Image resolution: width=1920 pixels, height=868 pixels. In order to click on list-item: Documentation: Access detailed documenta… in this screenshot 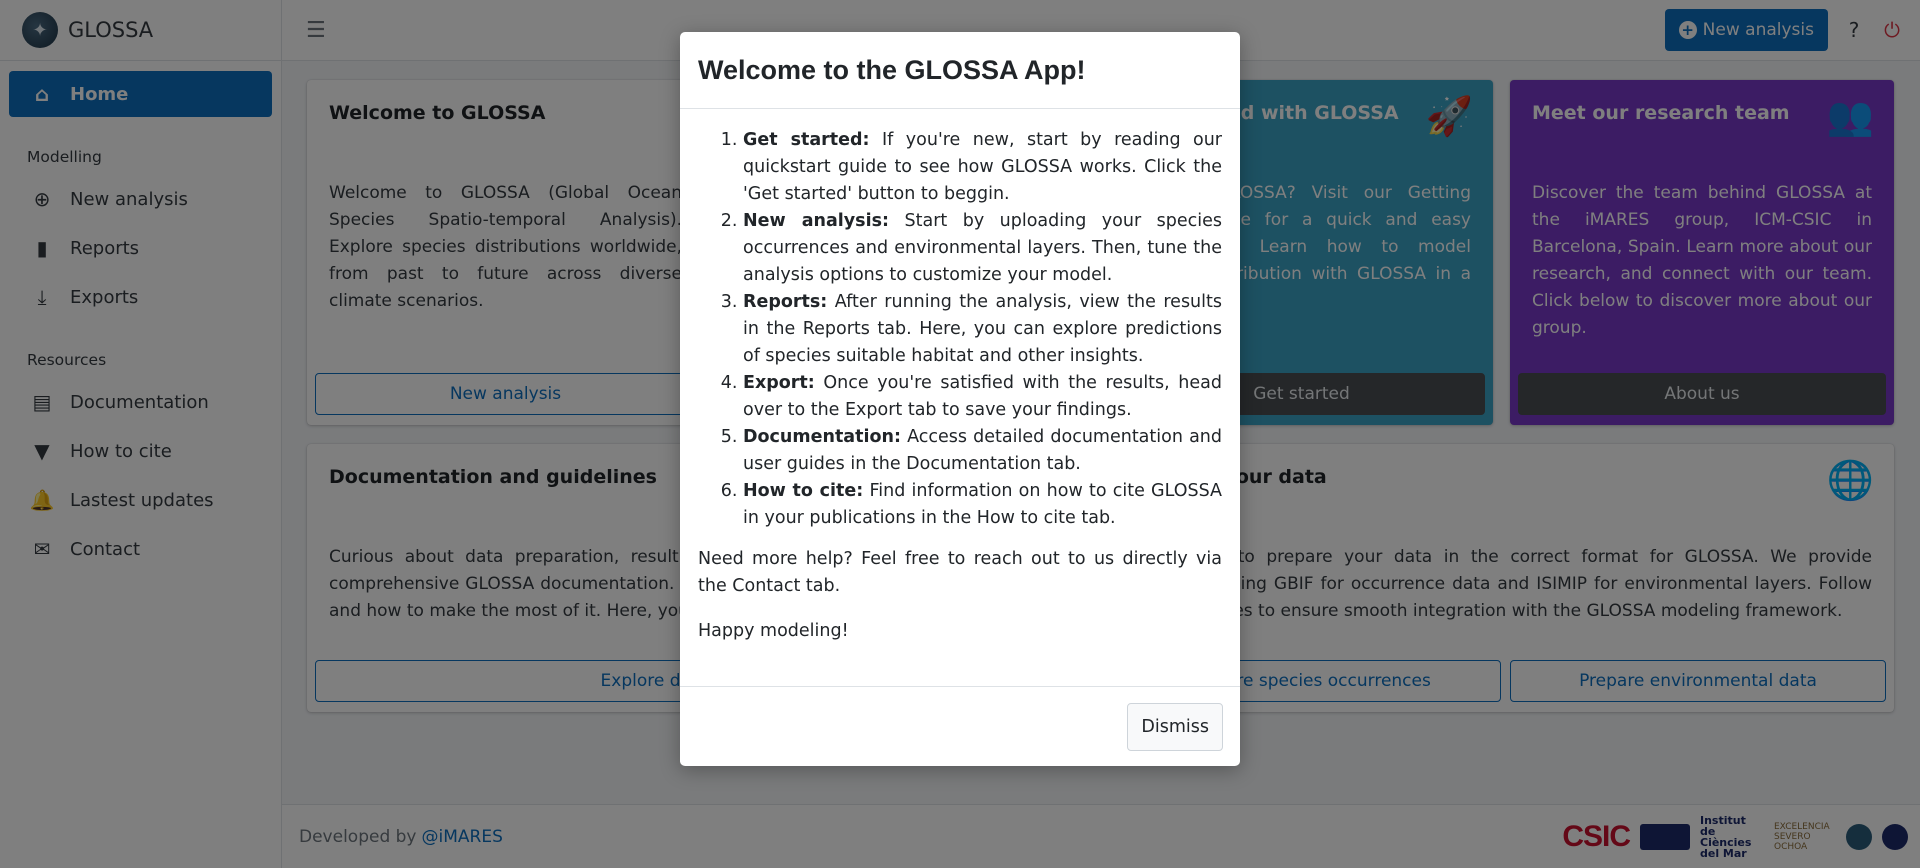, I will do `click(982, 451)`.